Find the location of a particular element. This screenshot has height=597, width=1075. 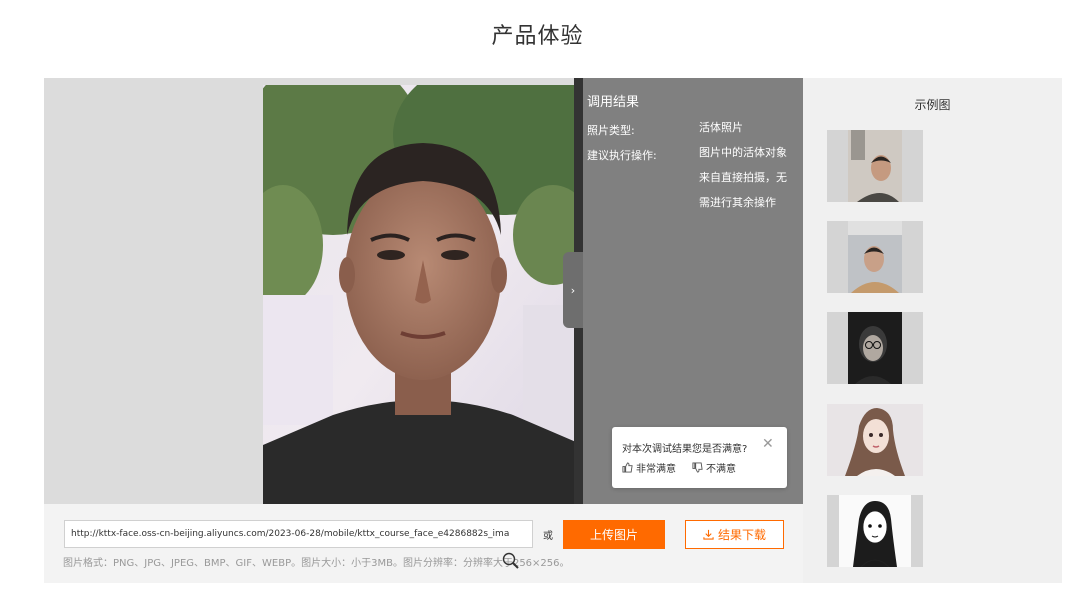

suggested-action-line: 图片中的活体对象 is located at coordinates (743, 152).